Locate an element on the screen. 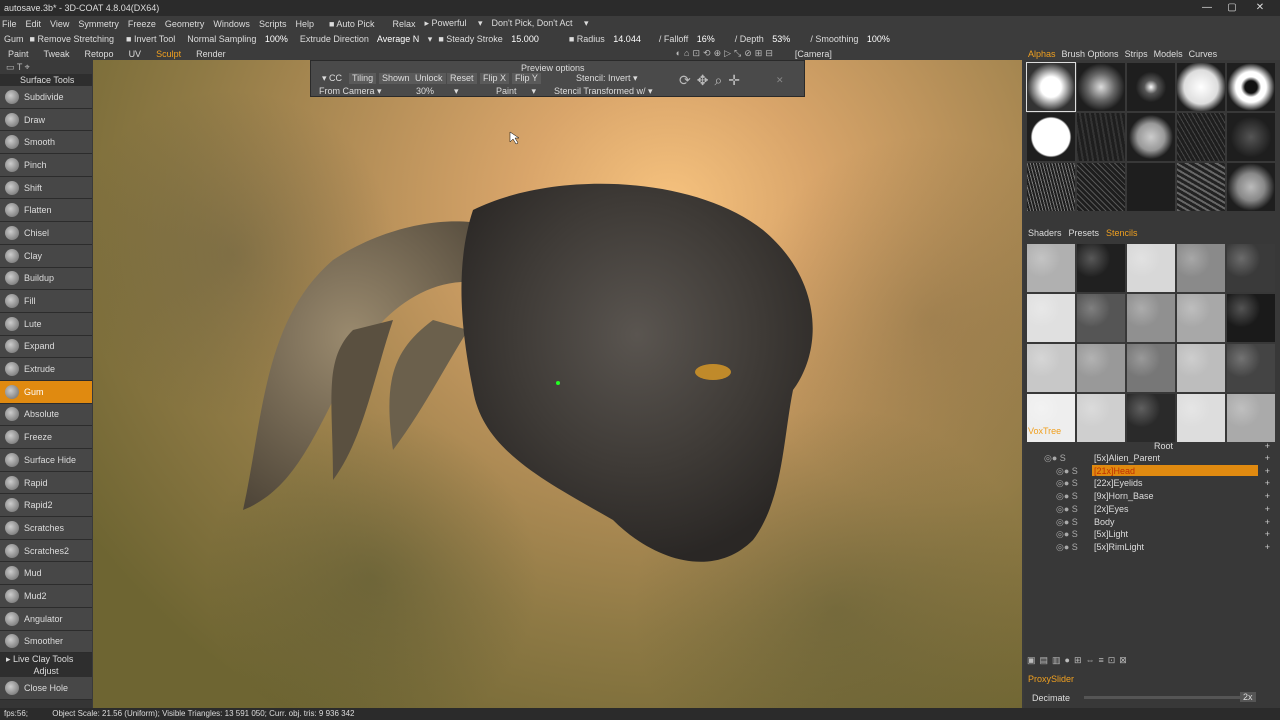 The width and height of the screenshot is (1280, 720). close-preview-button: ✕ is located at coordinates (780, 80).